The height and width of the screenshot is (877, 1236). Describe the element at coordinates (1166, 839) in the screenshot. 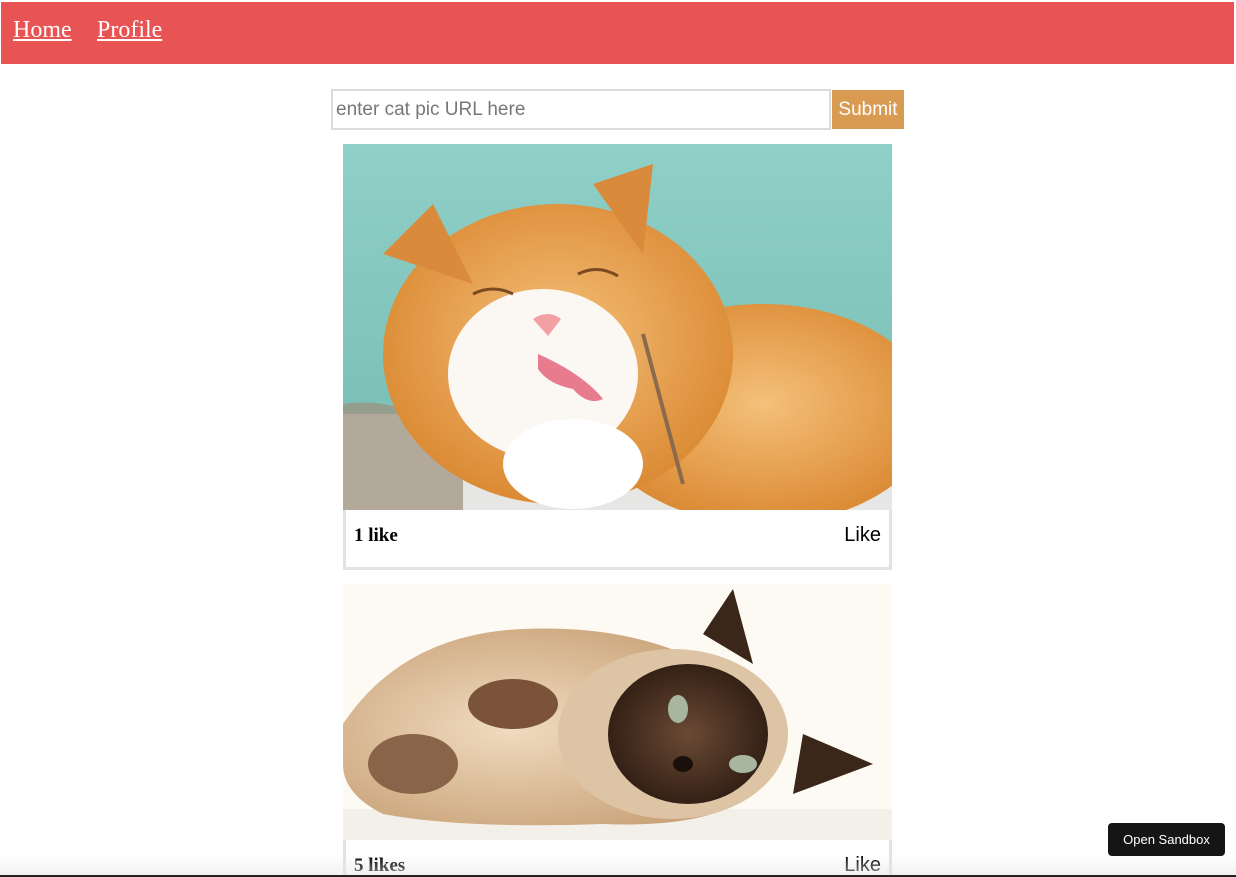

I see `open-sandbox-button: Open Sandbox` at that location.